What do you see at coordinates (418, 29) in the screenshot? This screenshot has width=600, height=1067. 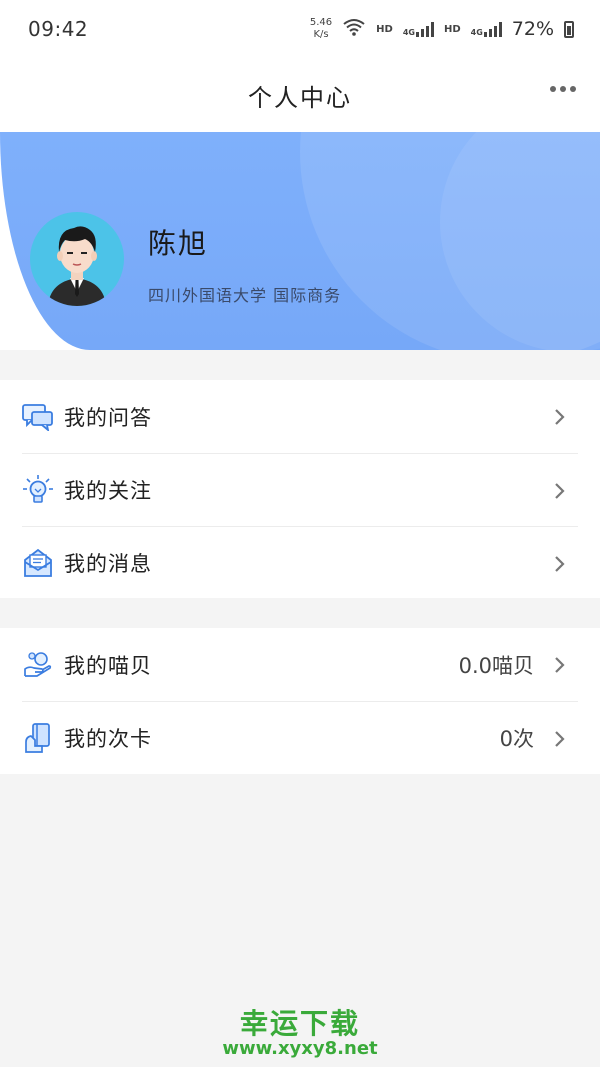 I see `signal-icon-1: 4G` at bounding box center [418, 29].